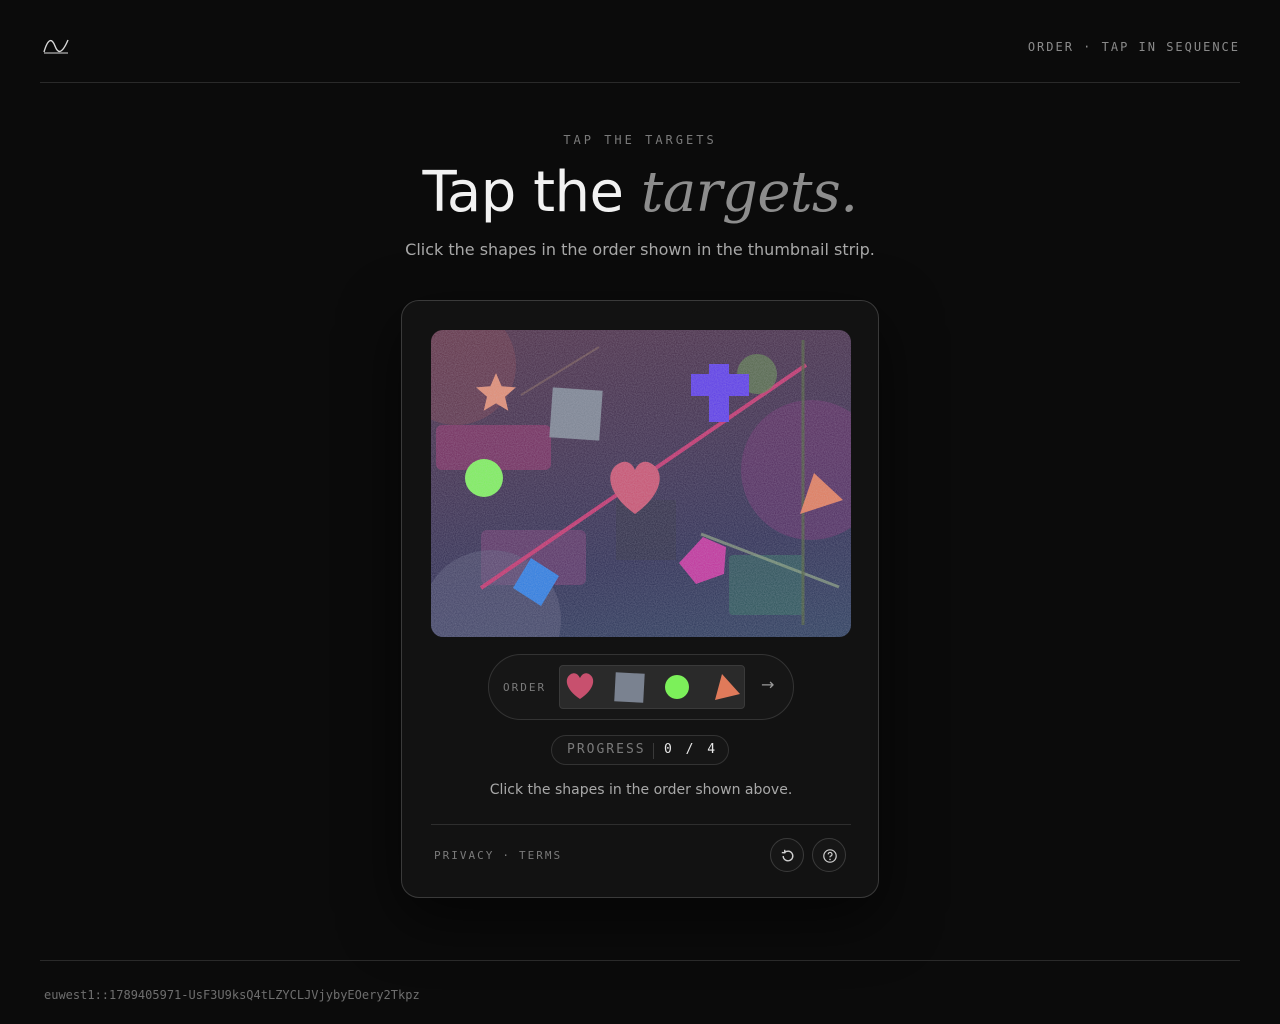  I want to click on eyebrow-label: TAP THE TARGETS, so click(640, 140).